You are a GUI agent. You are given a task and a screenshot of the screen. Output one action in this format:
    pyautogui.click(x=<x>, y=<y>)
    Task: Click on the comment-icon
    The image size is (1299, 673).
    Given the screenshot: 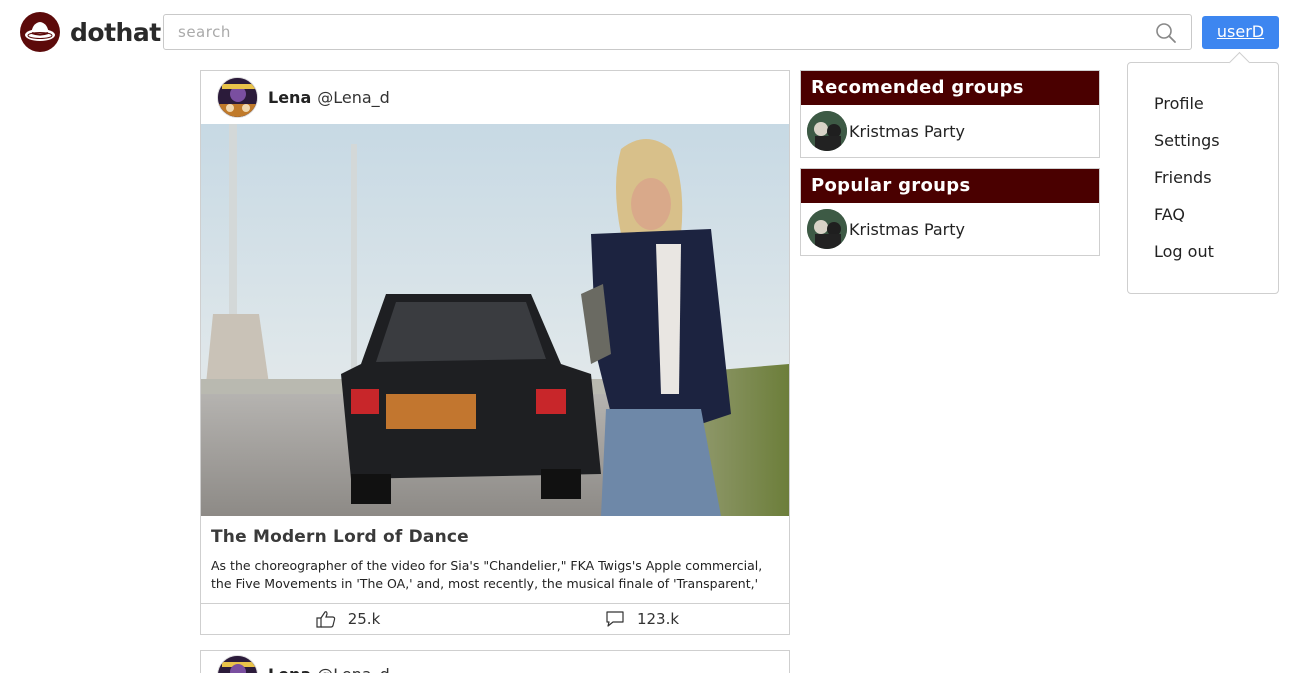 What is the action you would take?
    pyautogui.click(x=615, y=619)
    